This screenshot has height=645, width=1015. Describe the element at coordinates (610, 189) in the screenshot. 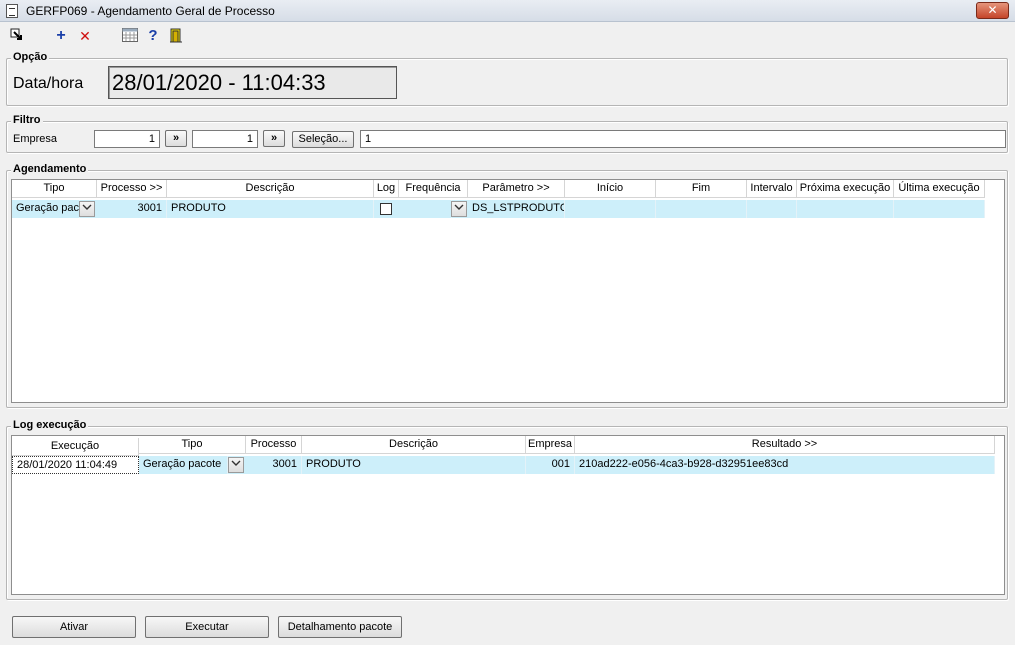

I see `col-header-inicio: Início` at that location.